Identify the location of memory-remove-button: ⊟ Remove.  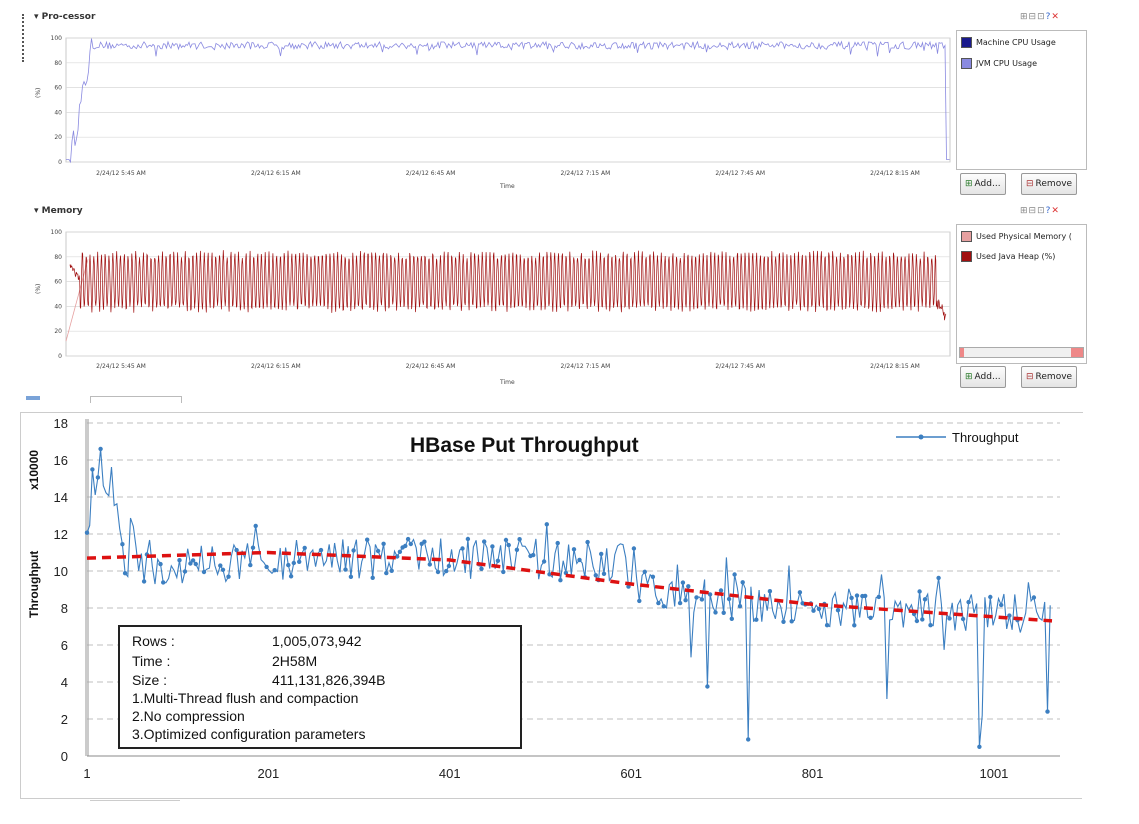
(1049, 377).